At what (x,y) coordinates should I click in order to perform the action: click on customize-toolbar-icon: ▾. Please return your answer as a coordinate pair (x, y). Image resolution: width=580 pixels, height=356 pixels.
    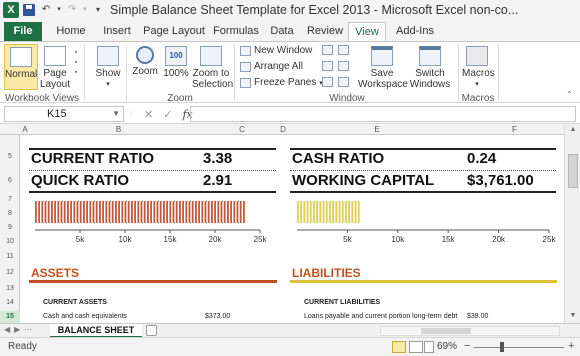
    Looking at the image, I should click on (98, 10).